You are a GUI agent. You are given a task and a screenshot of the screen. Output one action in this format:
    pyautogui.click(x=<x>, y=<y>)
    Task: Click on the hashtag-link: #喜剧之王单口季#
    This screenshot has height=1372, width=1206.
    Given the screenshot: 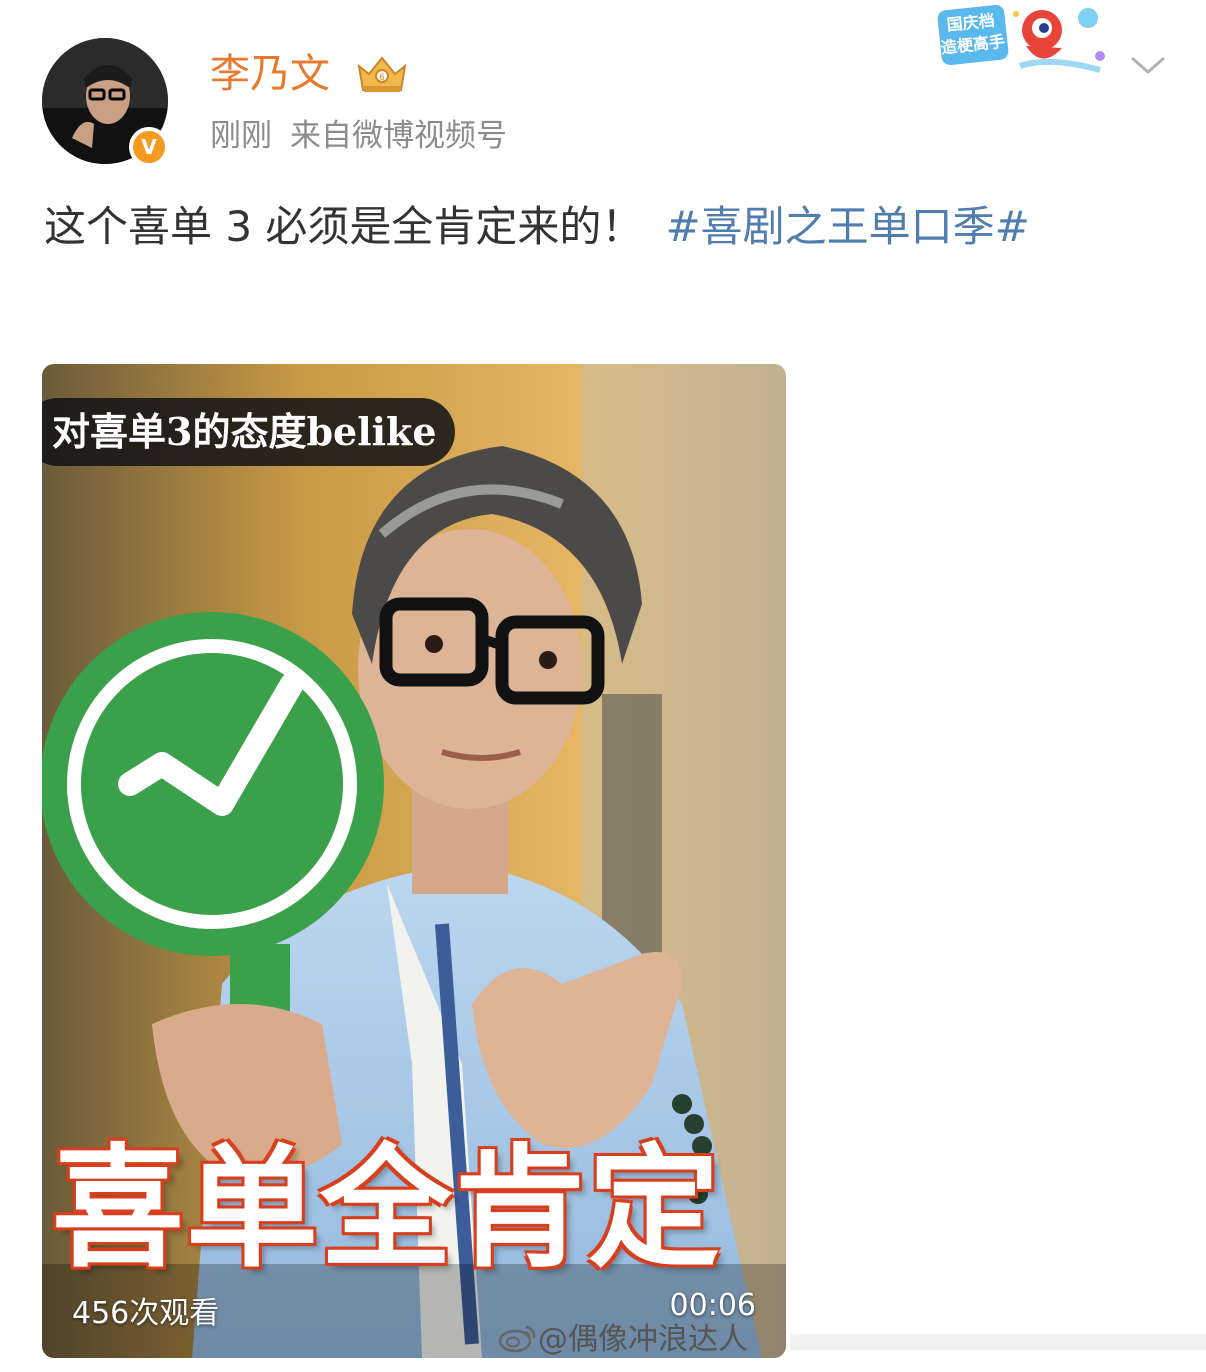 What is the action you would take?
    pyautogui.click(x=847, y=226)
    